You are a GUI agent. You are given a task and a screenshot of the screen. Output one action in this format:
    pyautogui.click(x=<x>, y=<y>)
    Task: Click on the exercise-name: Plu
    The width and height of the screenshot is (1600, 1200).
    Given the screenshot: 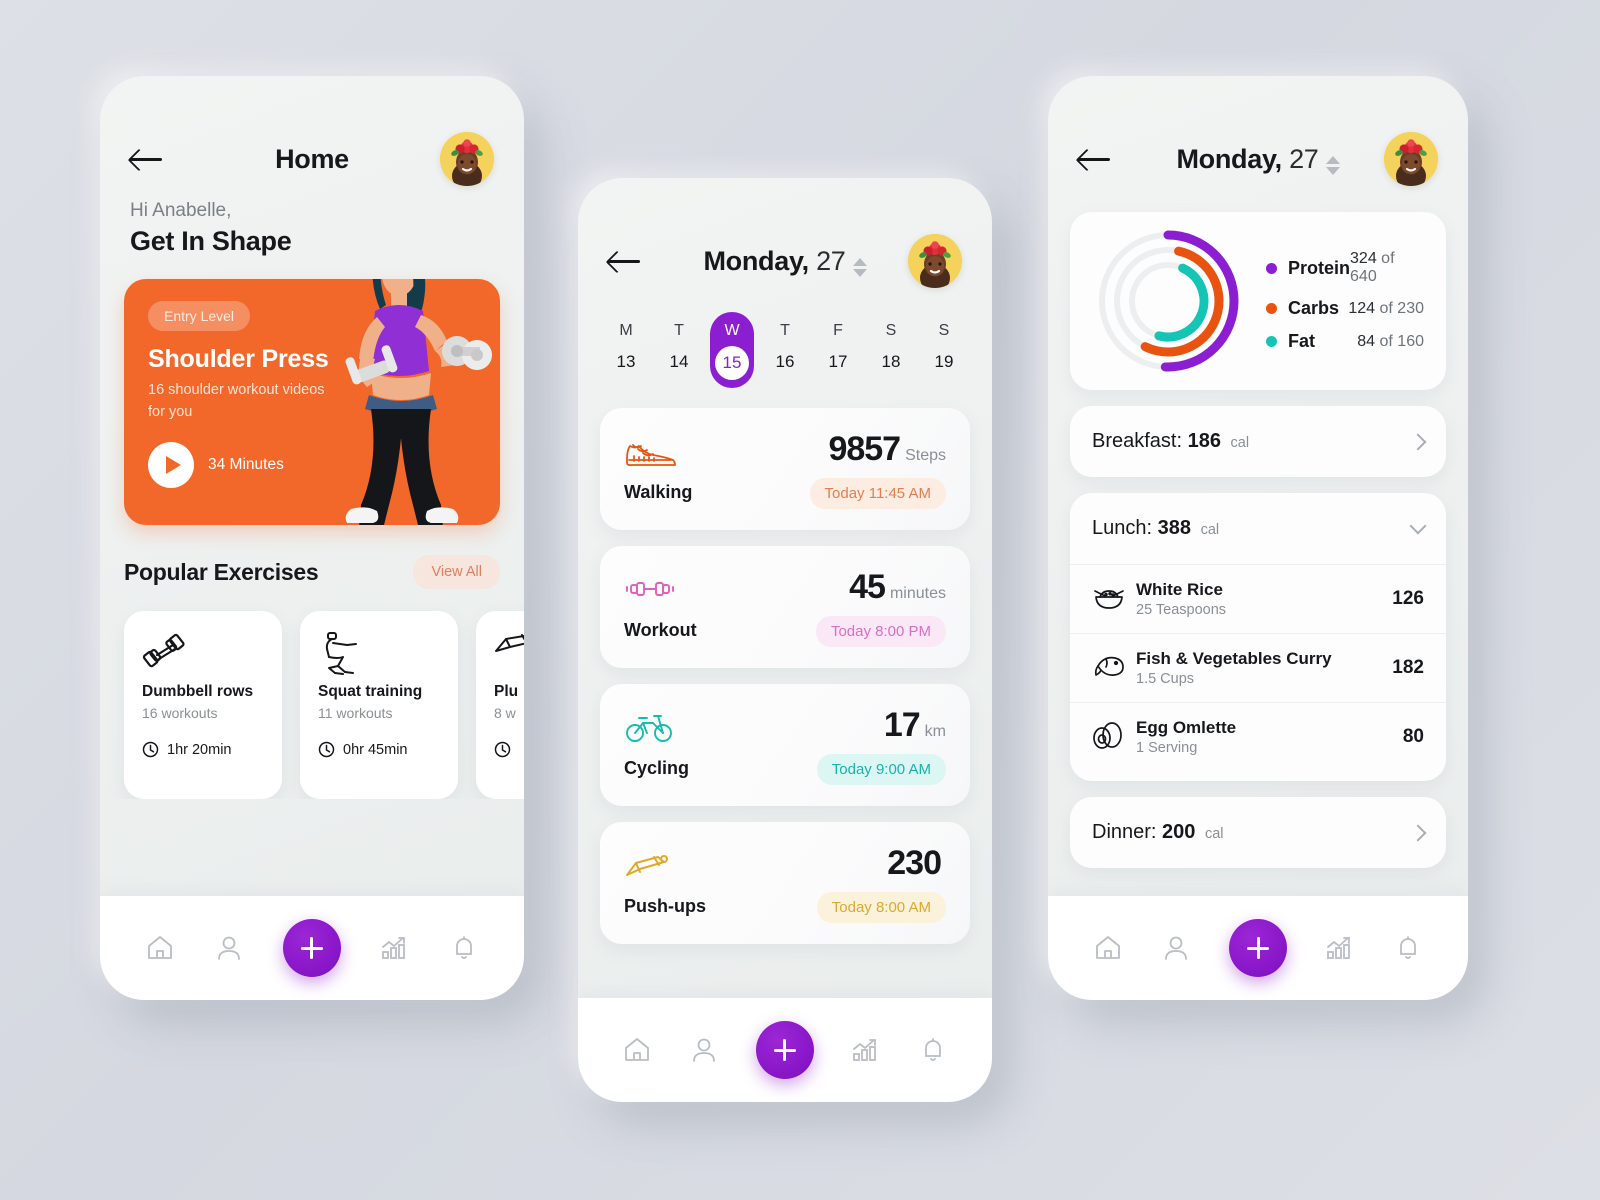 What is the action you would take?
    pyautogui.click(x=506, y=691)
    